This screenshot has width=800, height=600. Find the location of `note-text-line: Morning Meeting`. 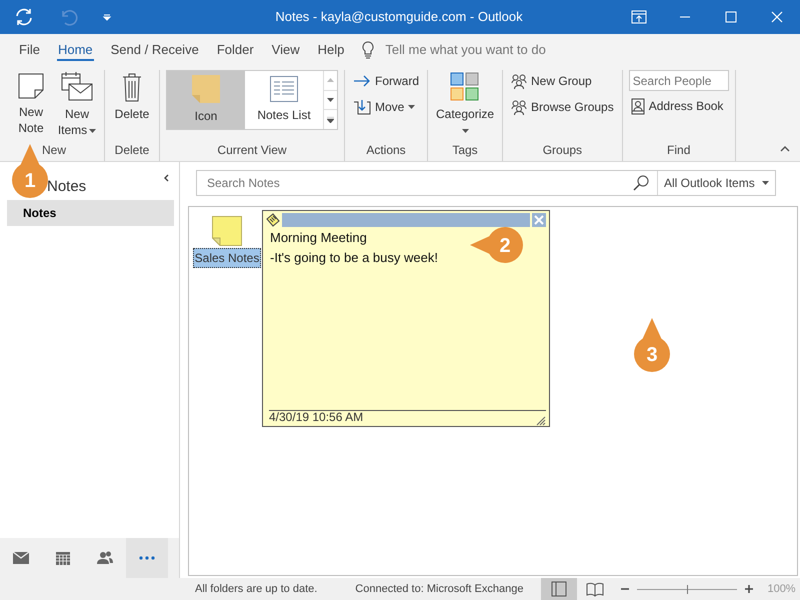

note-text-line: Morning Meeting is located at coordinates (318, 238).